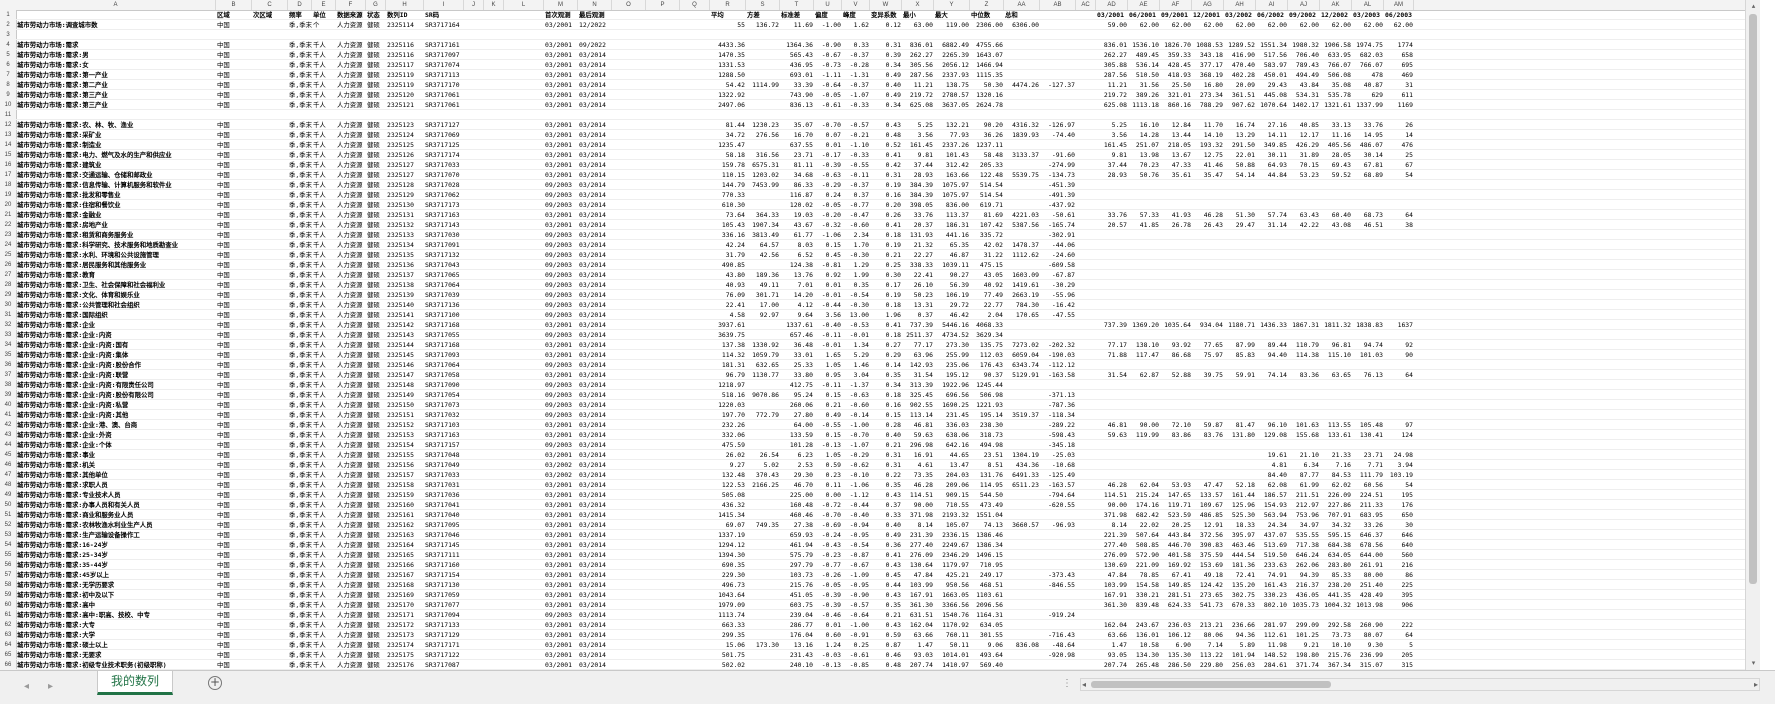 The height and width of the screenshot is (704, 1775). Describe the element at coordinates (1240, 95) in the screenshot. I see `cell: 361.51` at that location.